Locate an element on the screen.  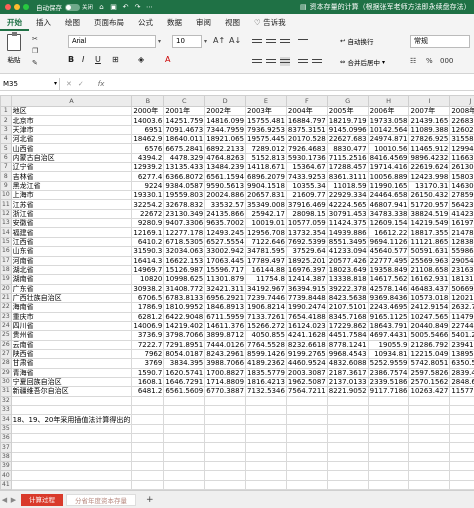
cell: 11089.388 is located at coordinates (429, 130).